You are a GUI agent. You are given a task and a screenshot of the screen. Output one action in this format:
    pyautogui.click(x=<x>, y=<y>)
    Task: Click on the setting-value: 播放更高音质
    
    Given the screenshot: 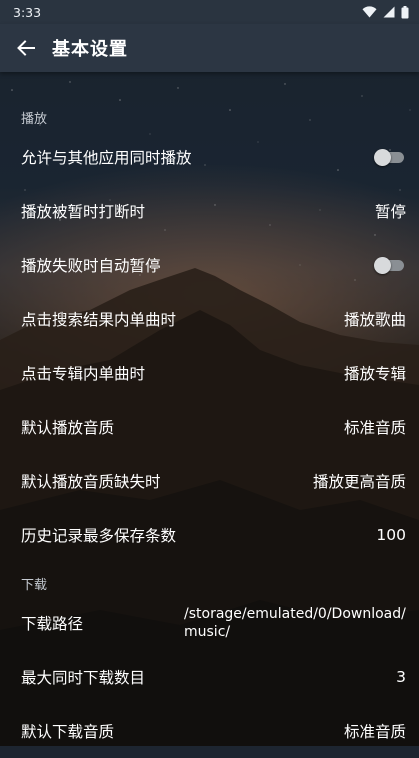 What is the action you would take?
    pyautogui.click(x=359, y=482)
    